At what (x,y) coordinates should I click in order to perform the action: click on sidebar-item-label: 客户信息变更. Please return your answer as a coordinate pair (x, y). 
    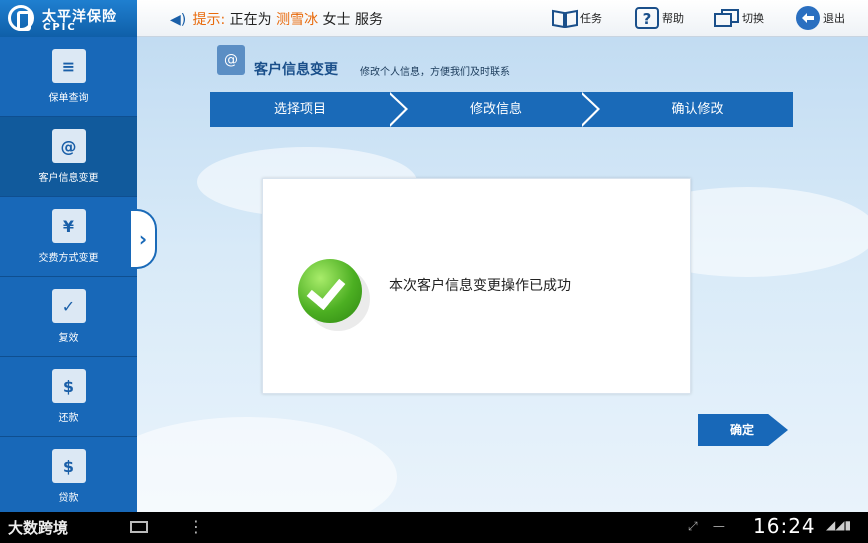
    Looking at the image, I should click on (68, 178).